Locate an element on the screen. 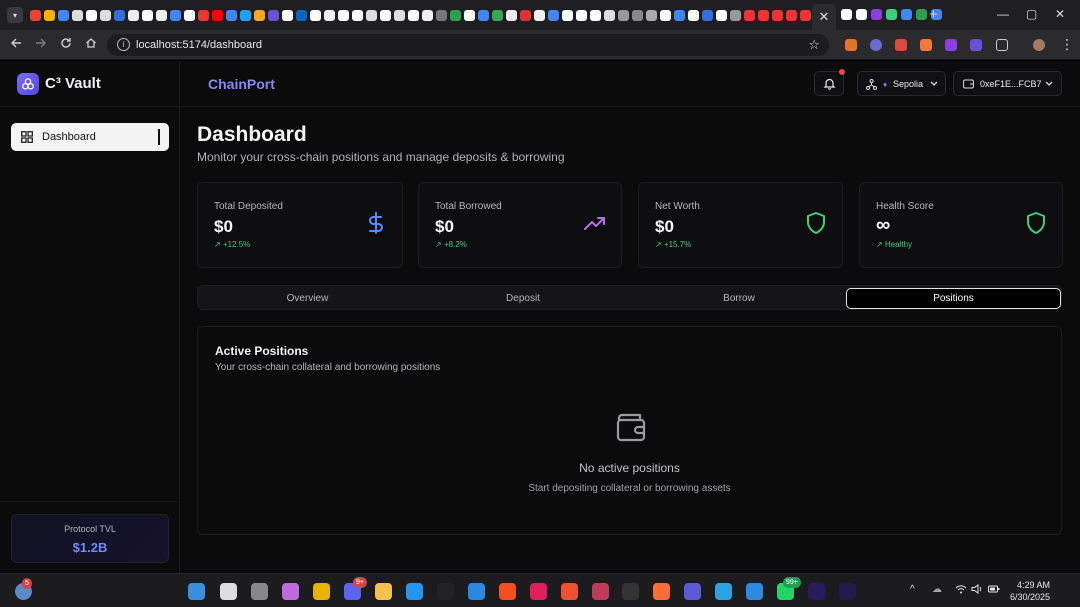 The width and height of the screenshot is (1080, 607). chrome-icon is located at coordinates (321, 591).